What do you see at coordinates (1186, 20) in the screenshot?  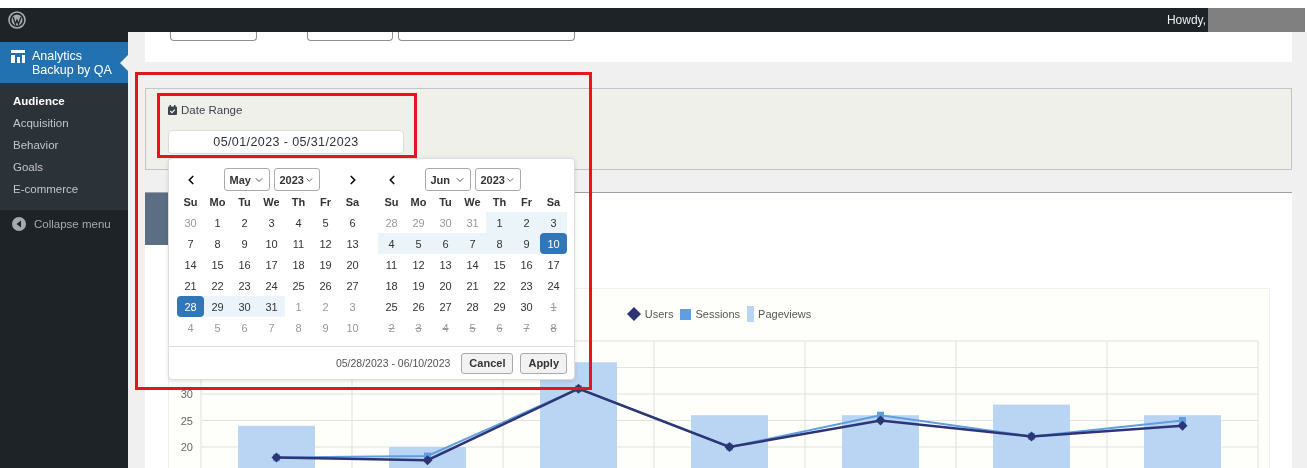 I see `greeting-text: Howdy,` at bounding box center [1186, 20].